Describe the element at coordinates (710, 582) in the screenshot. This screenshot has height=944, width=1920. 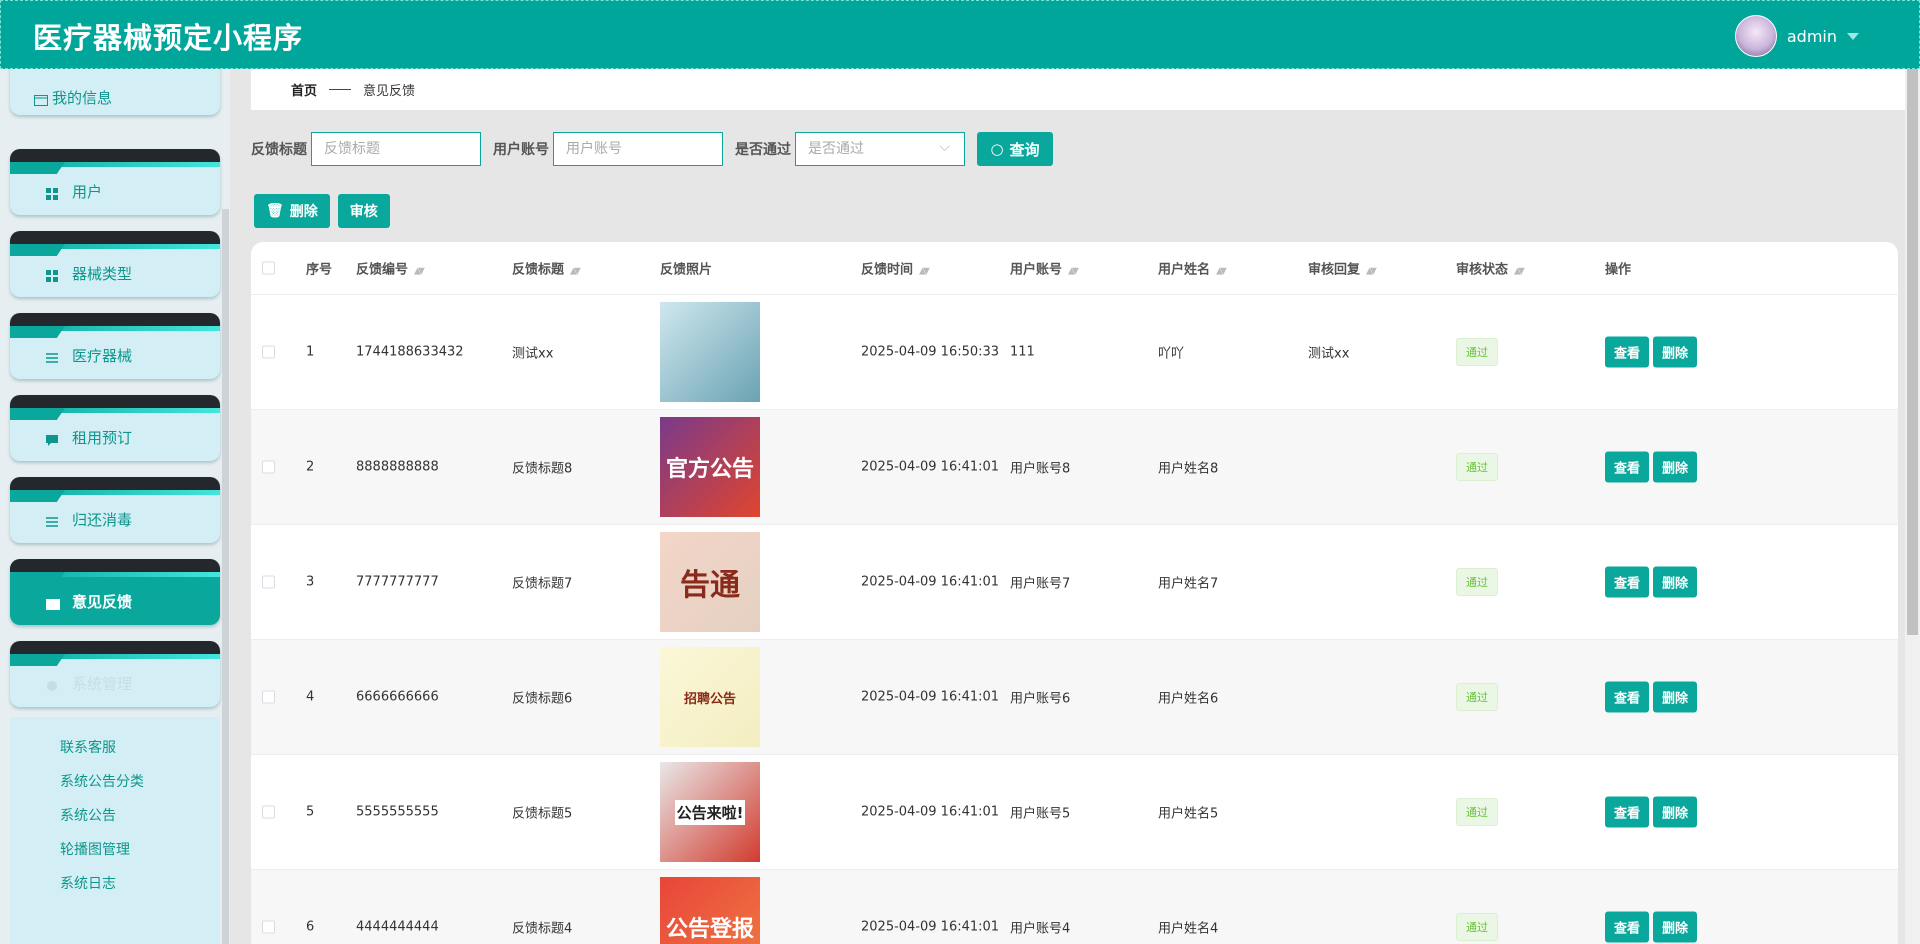
I see `feedback-photo: 告通` at that location.